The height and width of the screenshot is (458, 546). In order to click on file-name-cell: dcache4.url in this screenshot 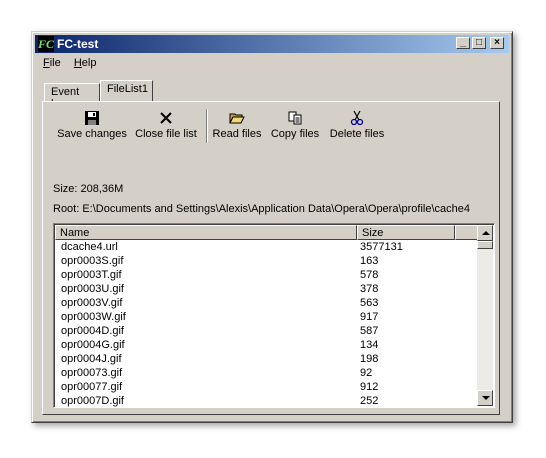, I will do `click(89, 247)`.